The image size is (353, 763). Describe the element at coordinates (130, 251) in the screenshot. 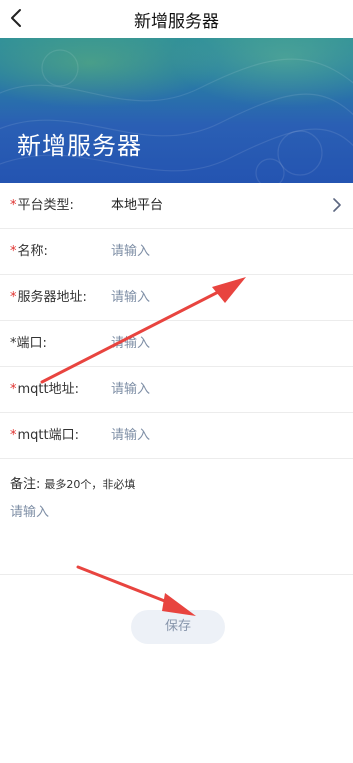

I see `name-input: 请输入` at that location.